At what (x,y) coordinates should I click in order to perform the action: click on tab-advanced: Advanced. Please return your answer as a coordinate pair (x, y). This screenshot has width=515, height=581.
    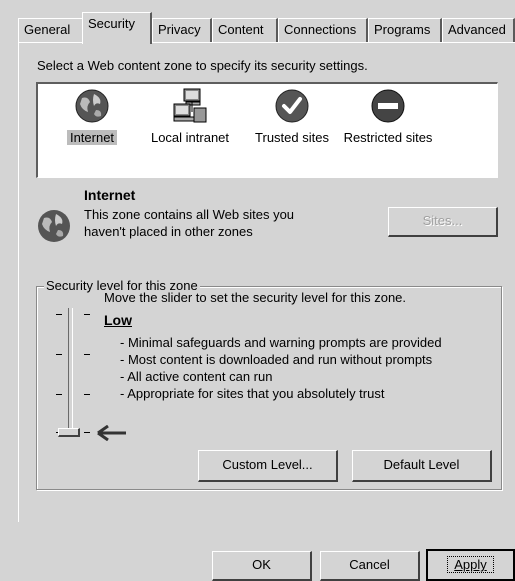
    Looking at the image, I should click on (478, 30).